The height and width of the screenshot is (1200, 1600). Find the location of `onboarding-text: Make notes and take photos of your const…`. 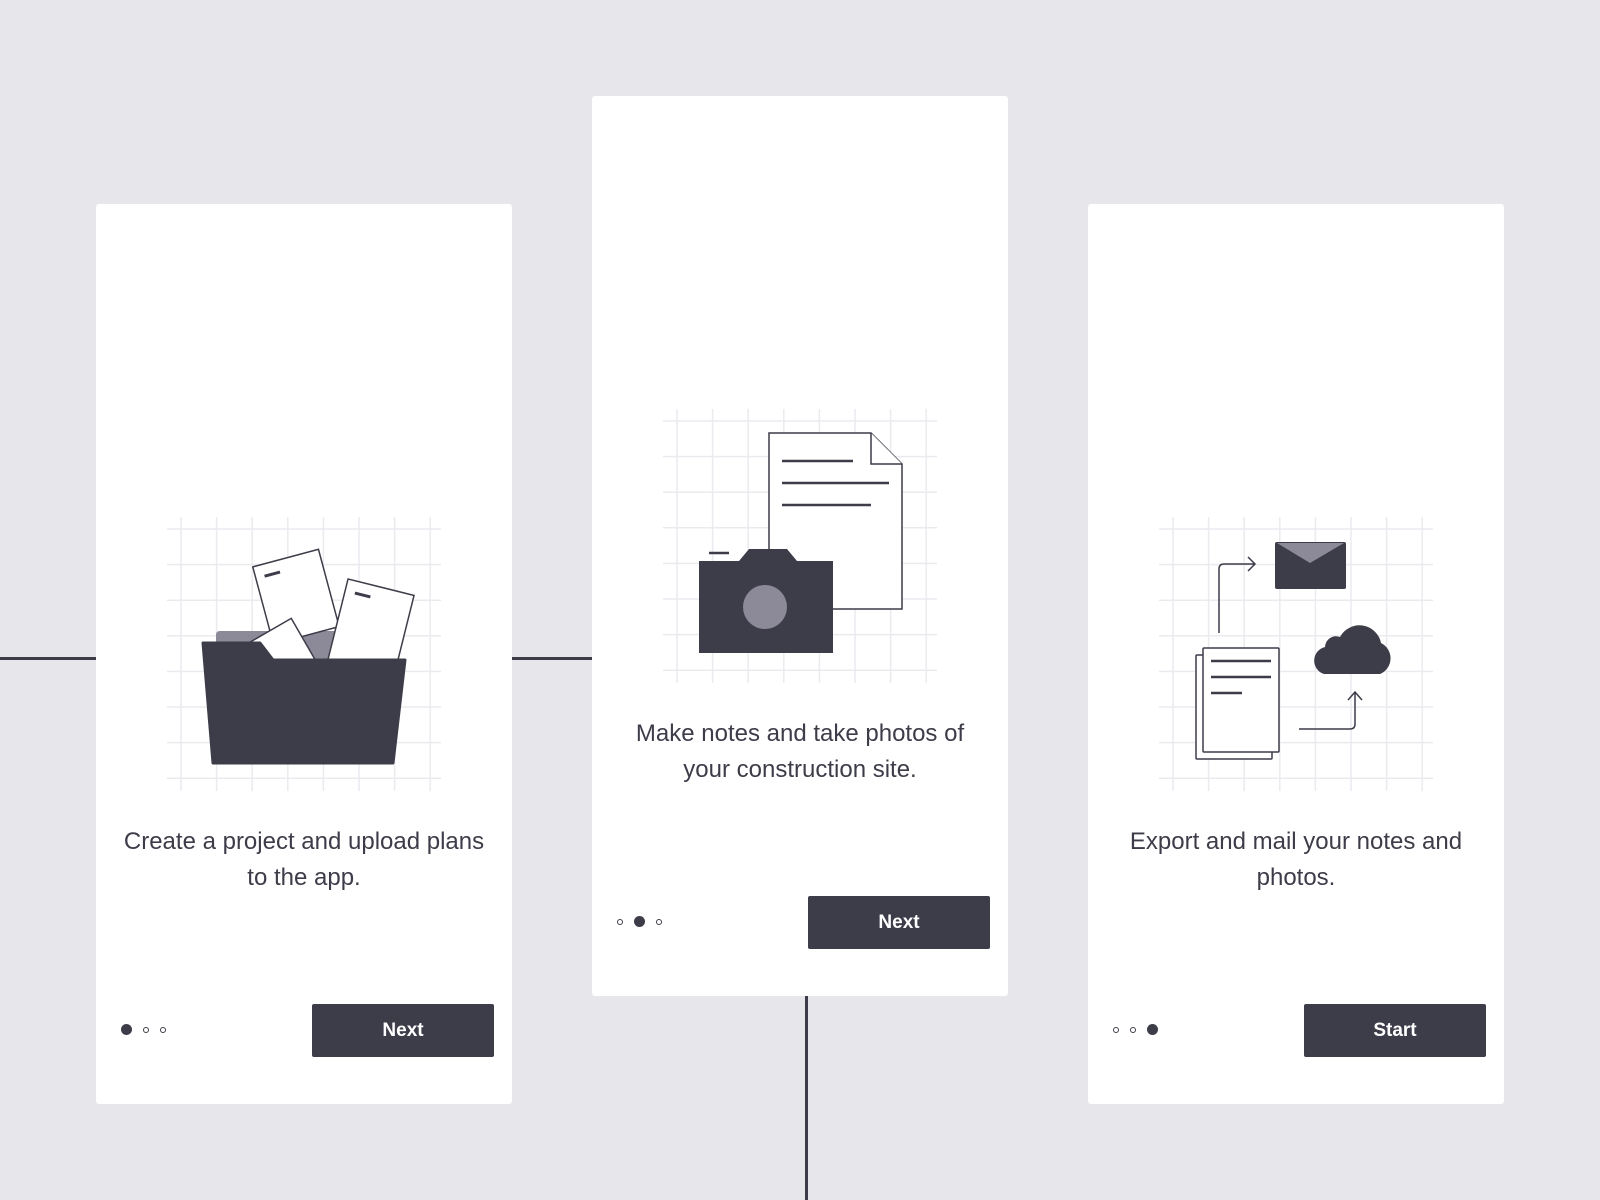

onboarding-text: Make notes and take photos of your const… is located at coordinates (800, 751).